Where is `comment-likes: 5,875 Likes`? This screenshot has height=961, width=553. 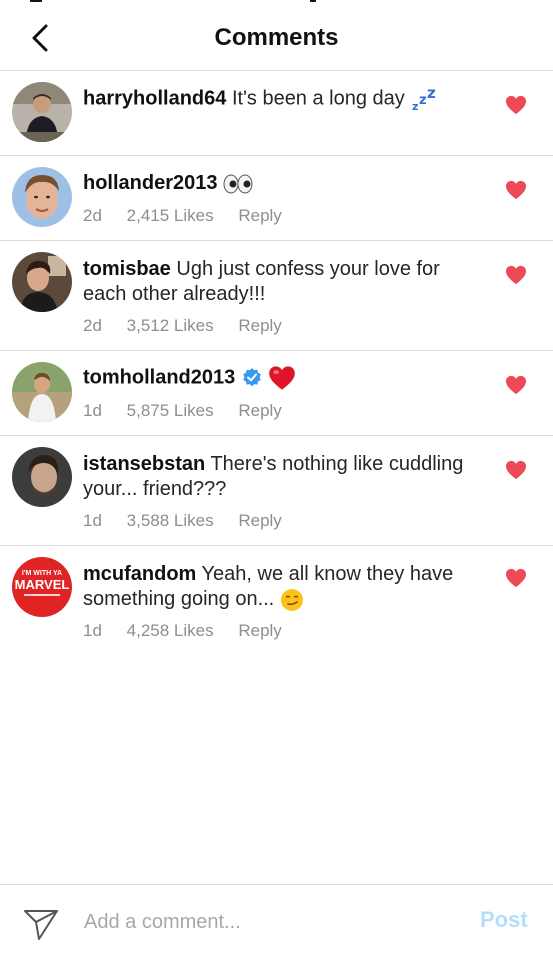
comment-likes: 5,875 Likes is located at coordinates (170, 410).